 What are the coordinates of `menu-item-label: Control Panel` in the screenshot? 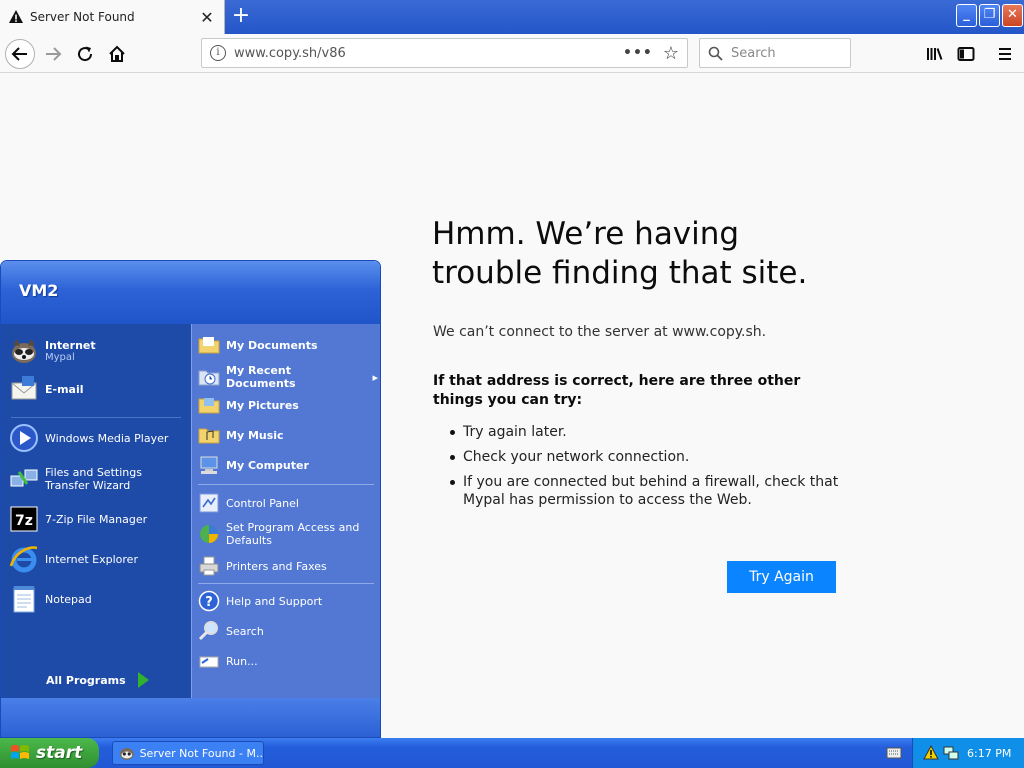 It's located at (262, 503).